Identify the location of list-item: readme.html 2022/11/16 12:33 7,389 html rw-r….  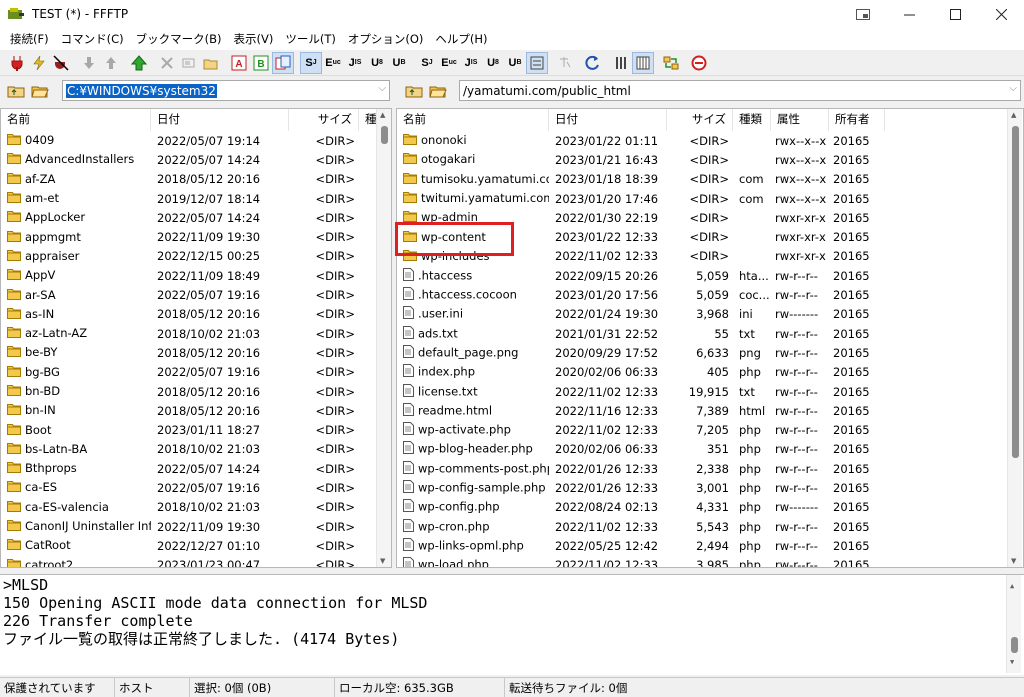
(641, 410).